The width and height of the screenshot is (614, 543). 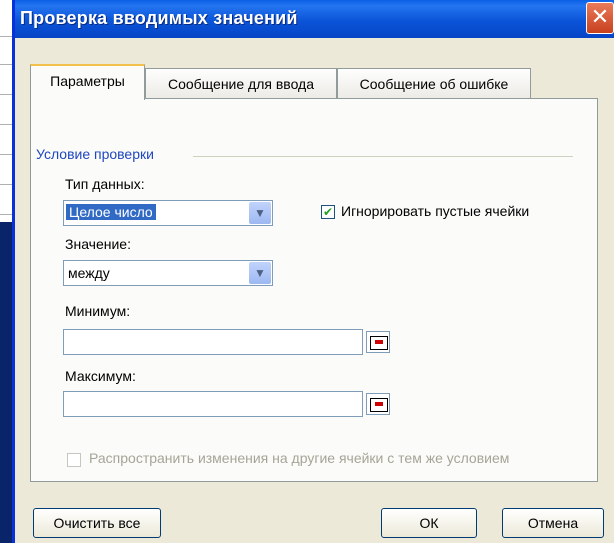 What do you see at coordinates (213, 342) in the screenshot?
I see `minimum-input` at bounding box center [213, 342].